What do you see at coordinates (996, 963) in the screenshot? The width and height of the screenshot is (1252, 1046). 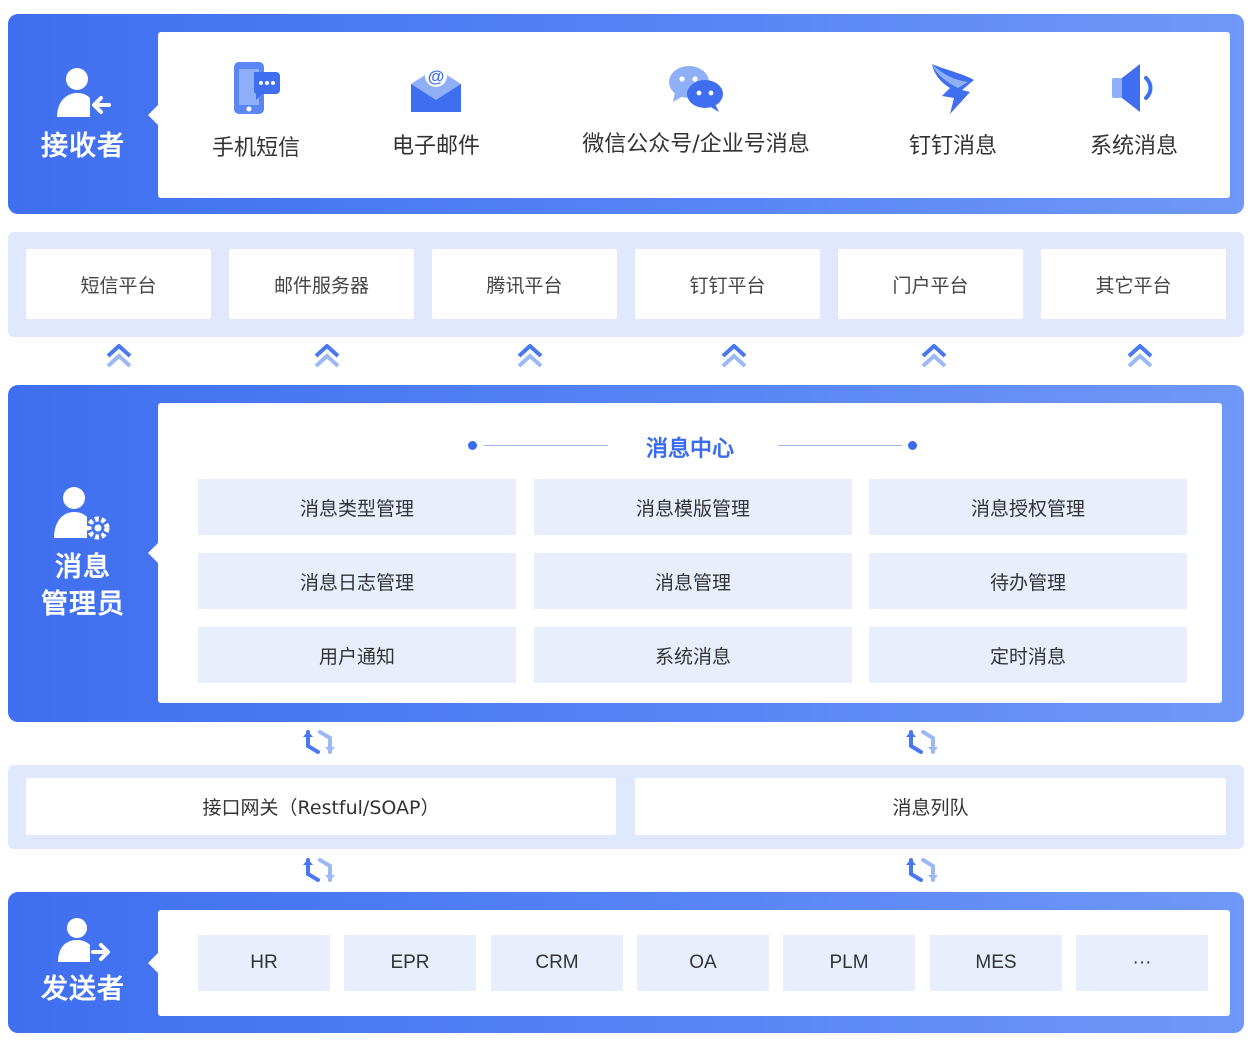 I see `system-mes: MES` at bounding box center [996, 963].